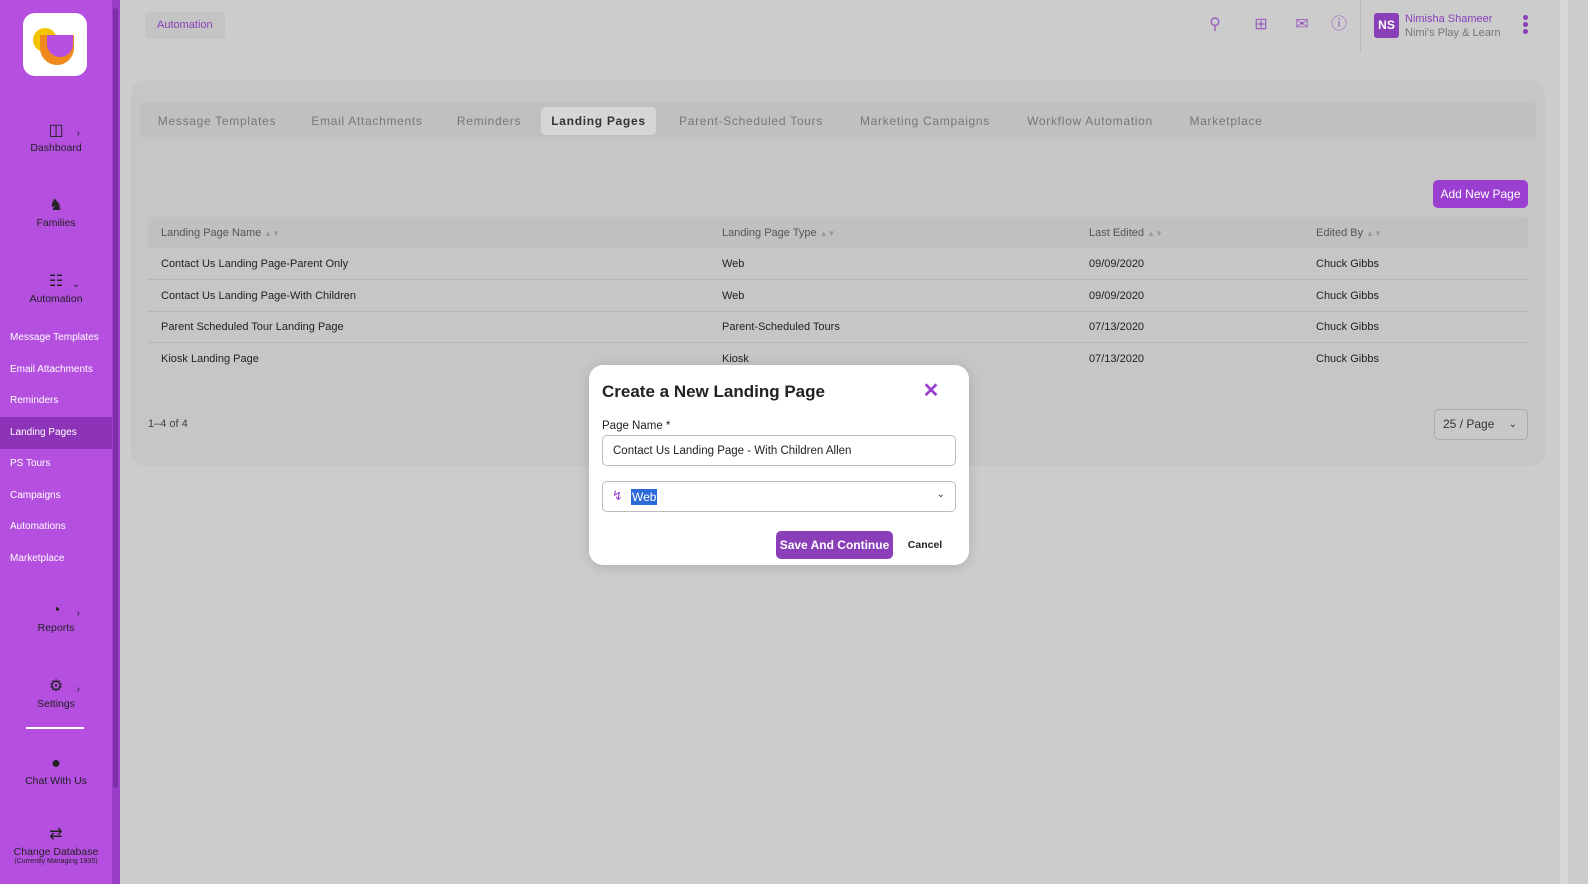 The height and width of the screenshot is (884, 1588). Describe the element at coordinates (769, 233) in the screenshot. I see `column-label: Landing Page Type` at that location.